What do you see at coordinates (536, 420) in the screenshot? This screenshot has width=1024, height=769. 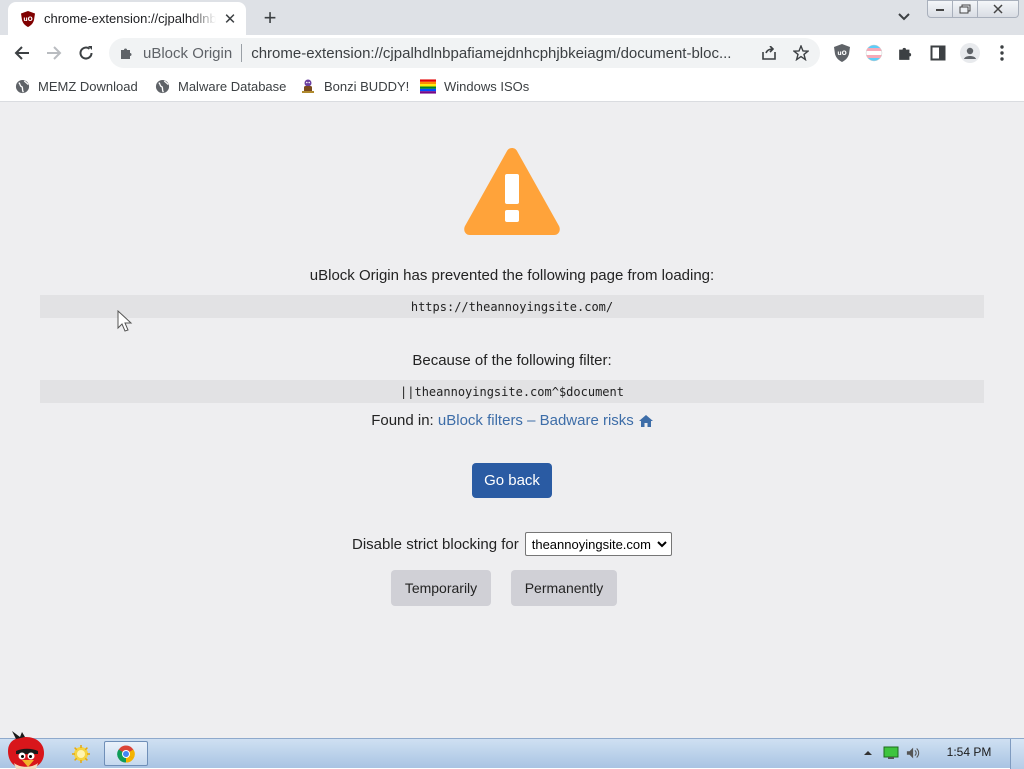 I see `filter-list-link: uBlock filters – Badware risks` at bounding box center [536, 420].